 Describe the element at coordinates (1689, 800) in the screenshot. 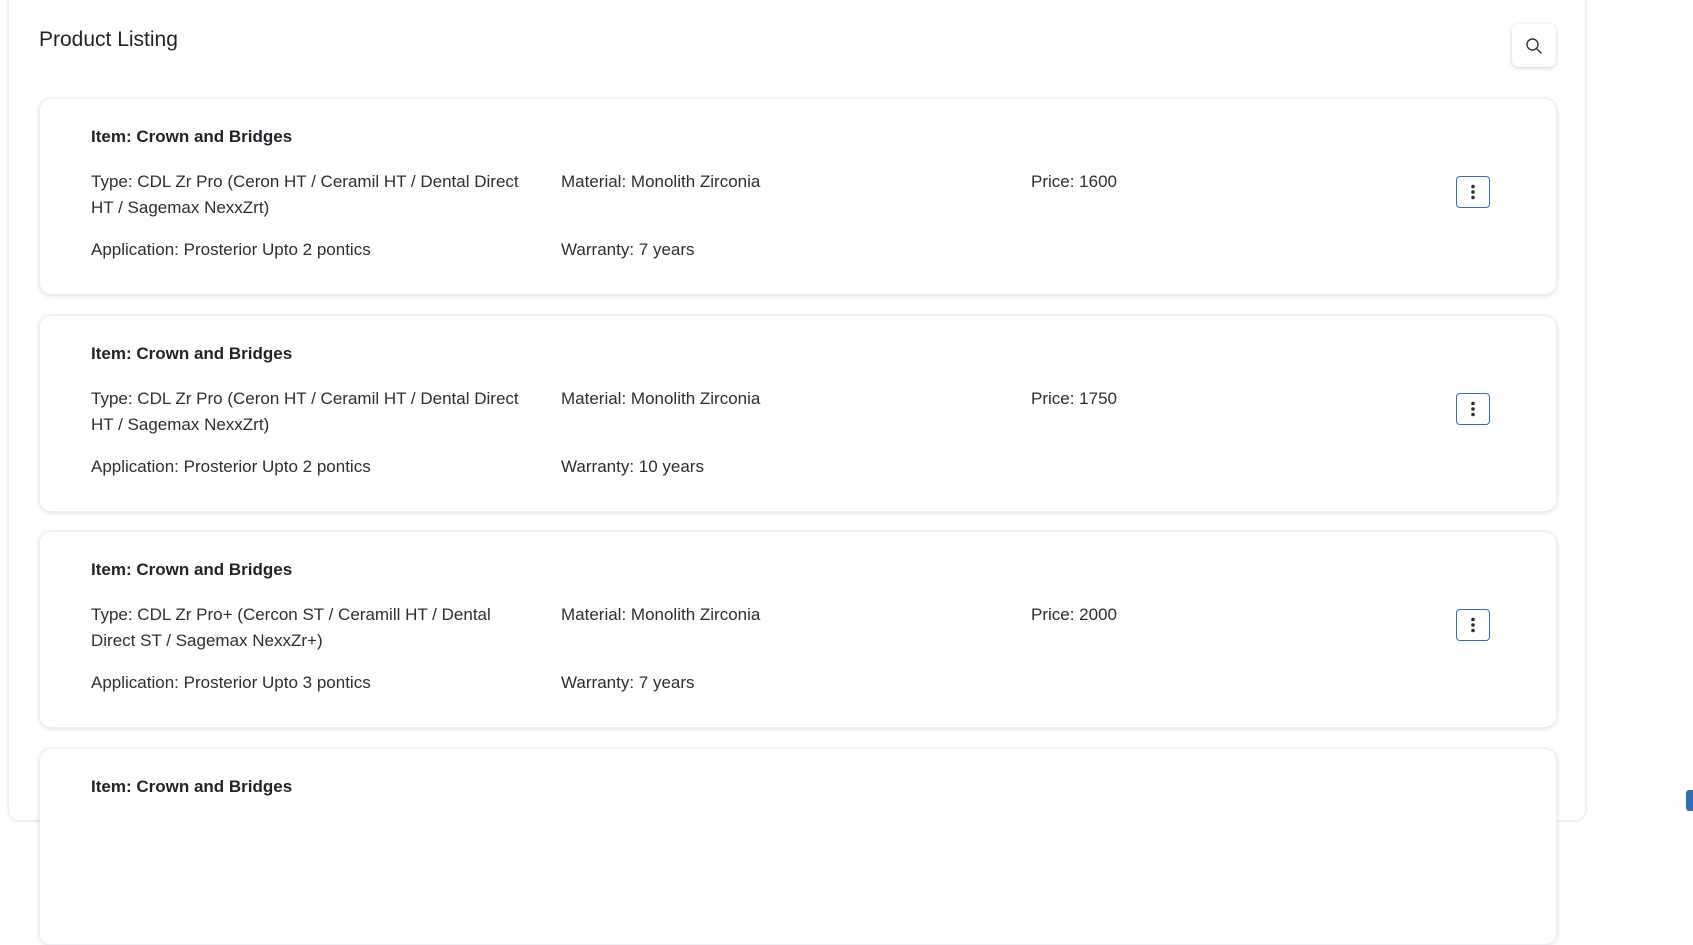

I see `floating-action-edge` at that location.